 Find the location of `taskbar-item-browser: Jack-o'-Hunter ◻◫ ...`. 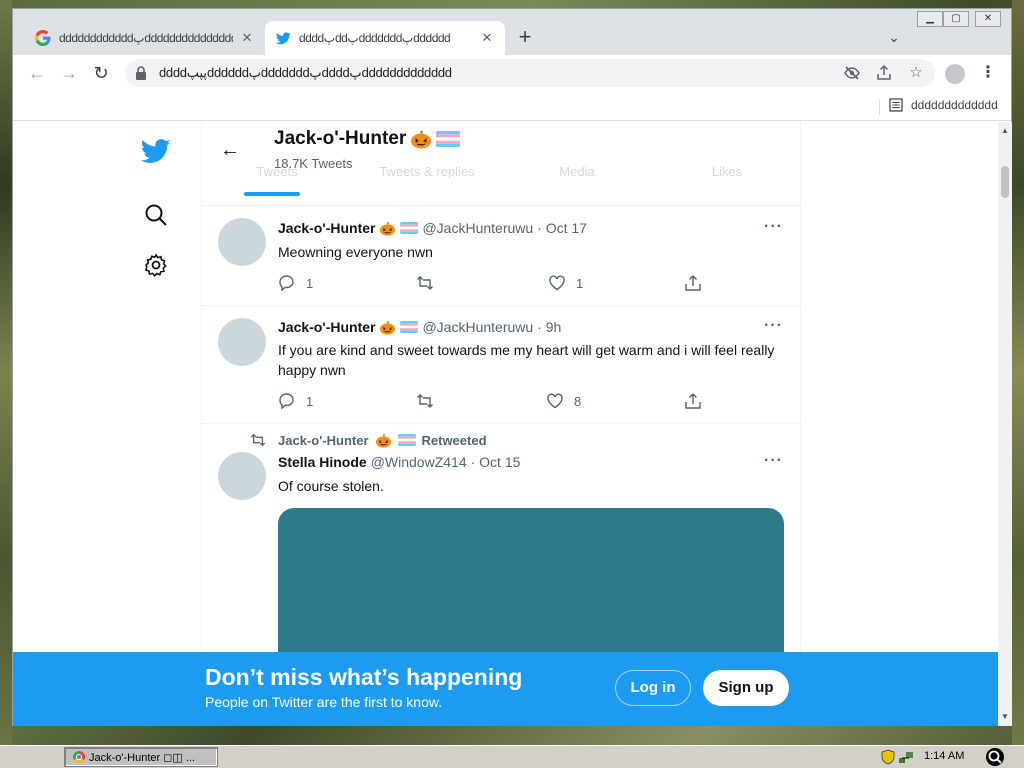

taskbar-item-browser: Jack-o'-Hunter ◻◫ ... is located at coordinates (141, 757).